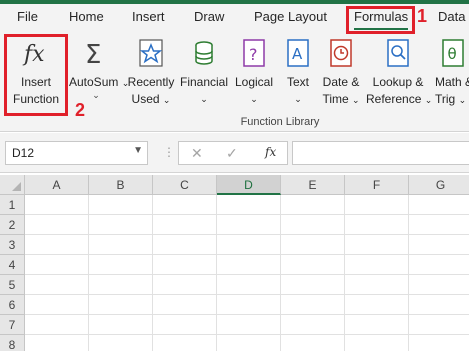 Image resolution: width=469 pixels, height=351 pixels. I want to click on row-header-8: 8, so click(12, 343).